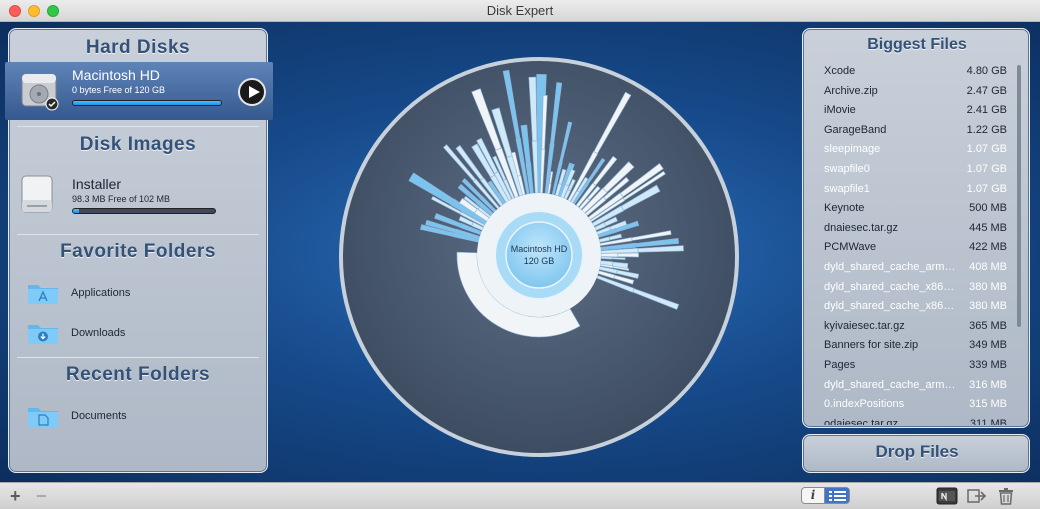 The height and width of the screenshot is (509, 1040). I want to click on sunburst-center, so click(539, 255).